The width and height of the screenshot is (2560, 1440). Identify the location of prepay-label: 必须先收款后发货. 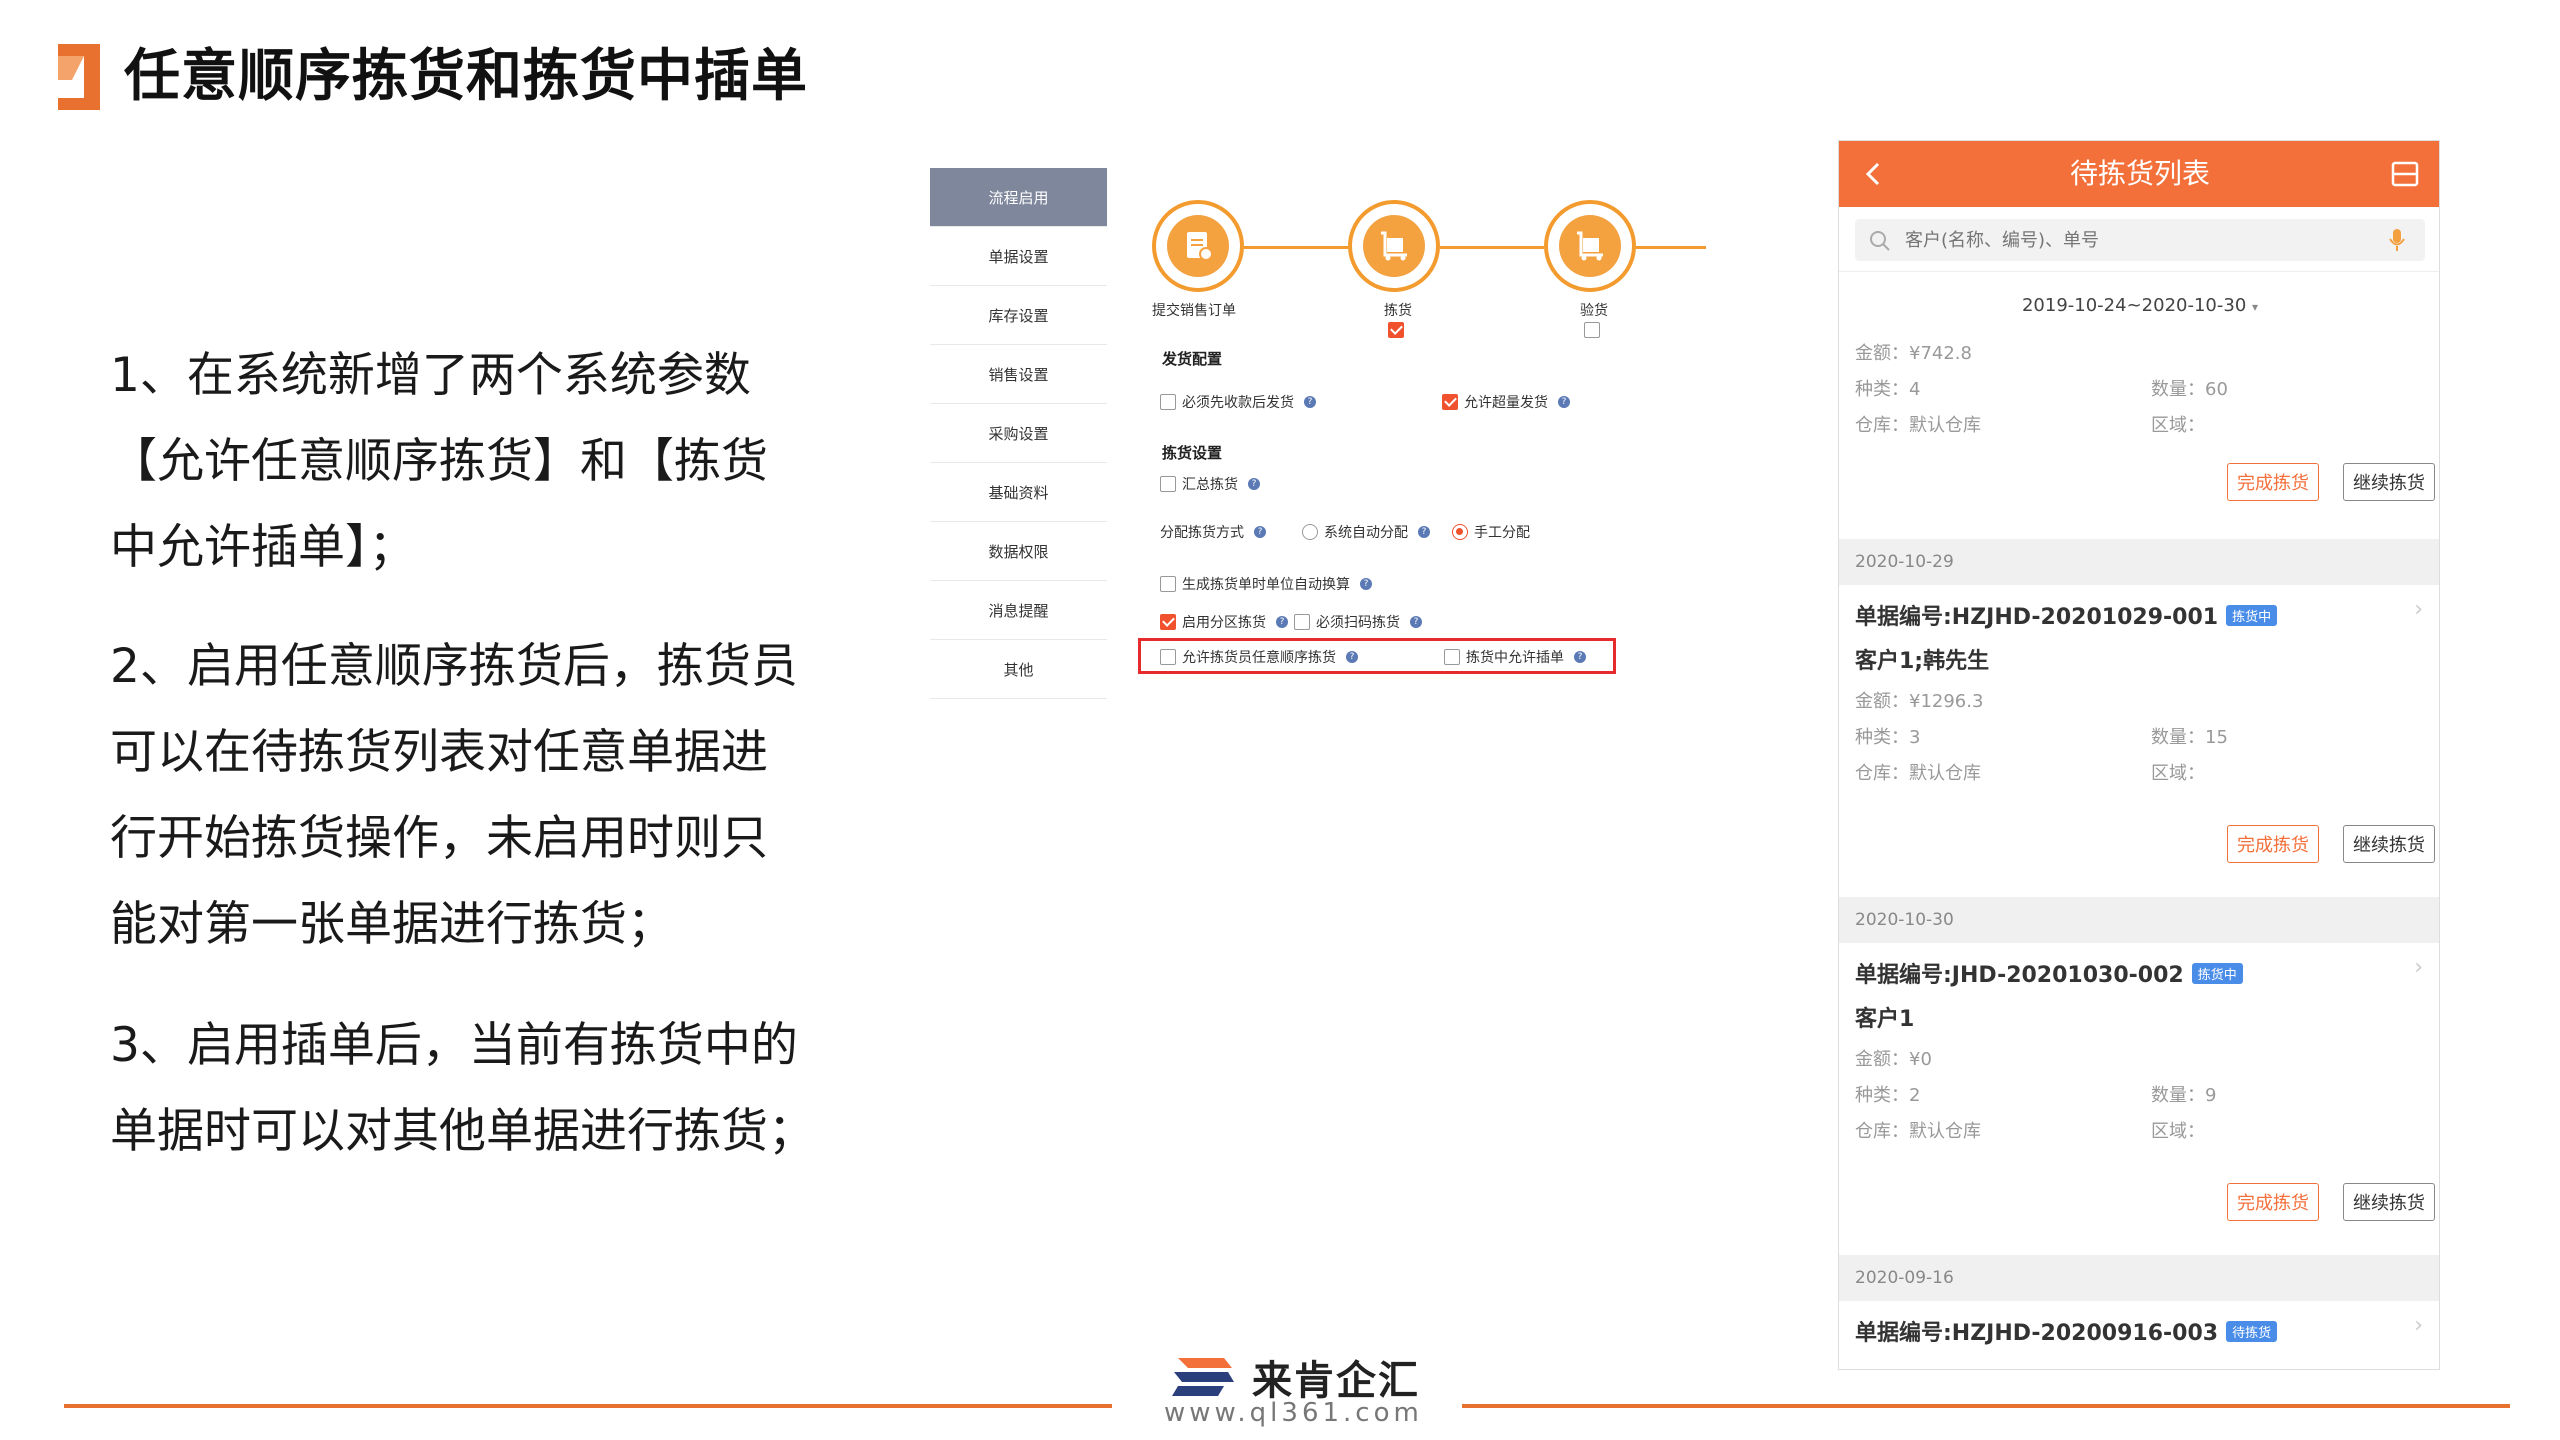
(1238, 403).